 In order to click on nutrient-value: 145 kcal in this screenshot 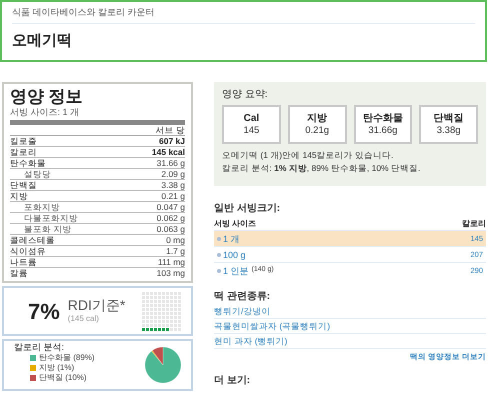, I will do `click(168, 152)`.